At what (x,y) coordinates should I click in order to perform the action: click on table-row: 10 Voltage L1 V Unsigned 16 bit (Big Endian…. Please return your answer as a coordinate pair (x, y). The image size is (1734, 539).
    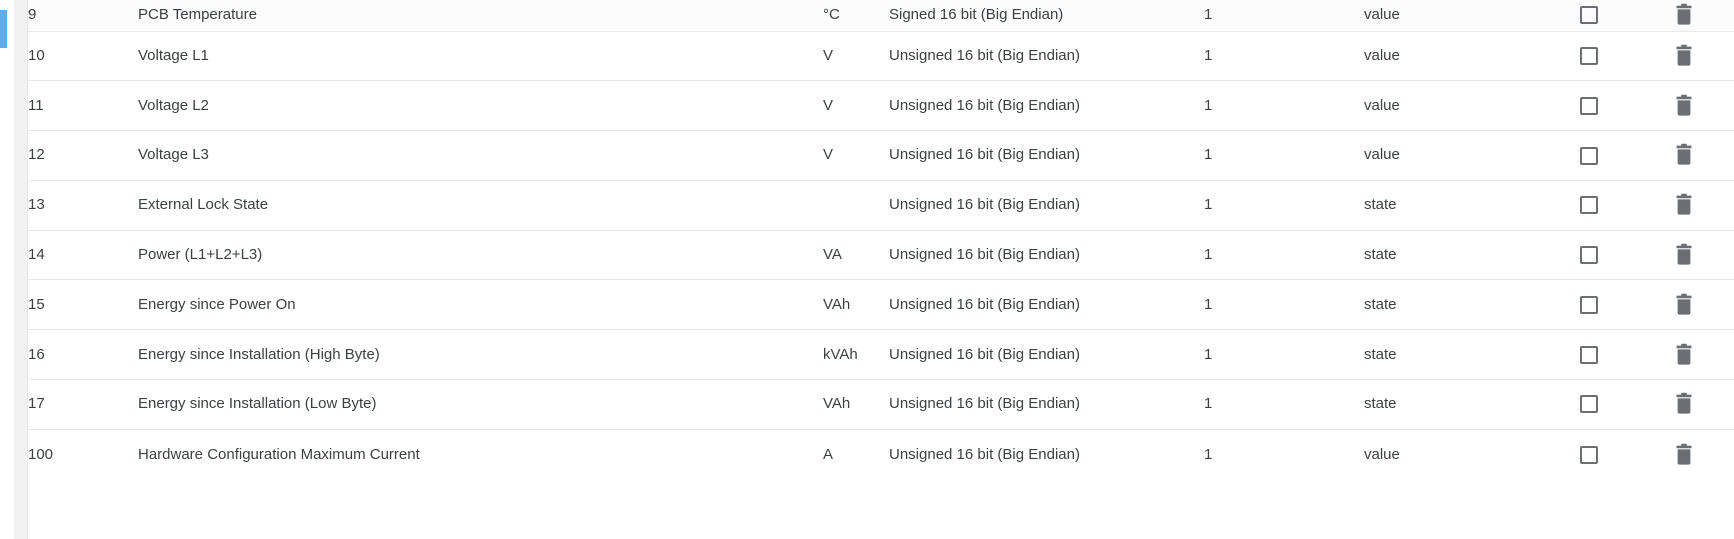
    Looking at the image, I should click on (881, 56).